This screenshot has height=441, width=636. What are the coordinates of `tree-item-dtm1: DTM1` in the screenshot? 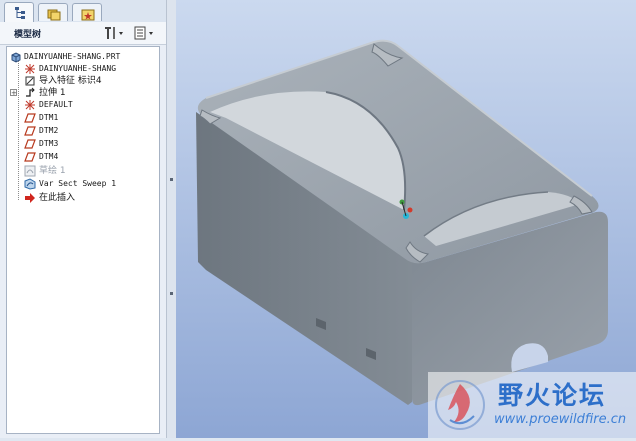 It's located at (84, 118).